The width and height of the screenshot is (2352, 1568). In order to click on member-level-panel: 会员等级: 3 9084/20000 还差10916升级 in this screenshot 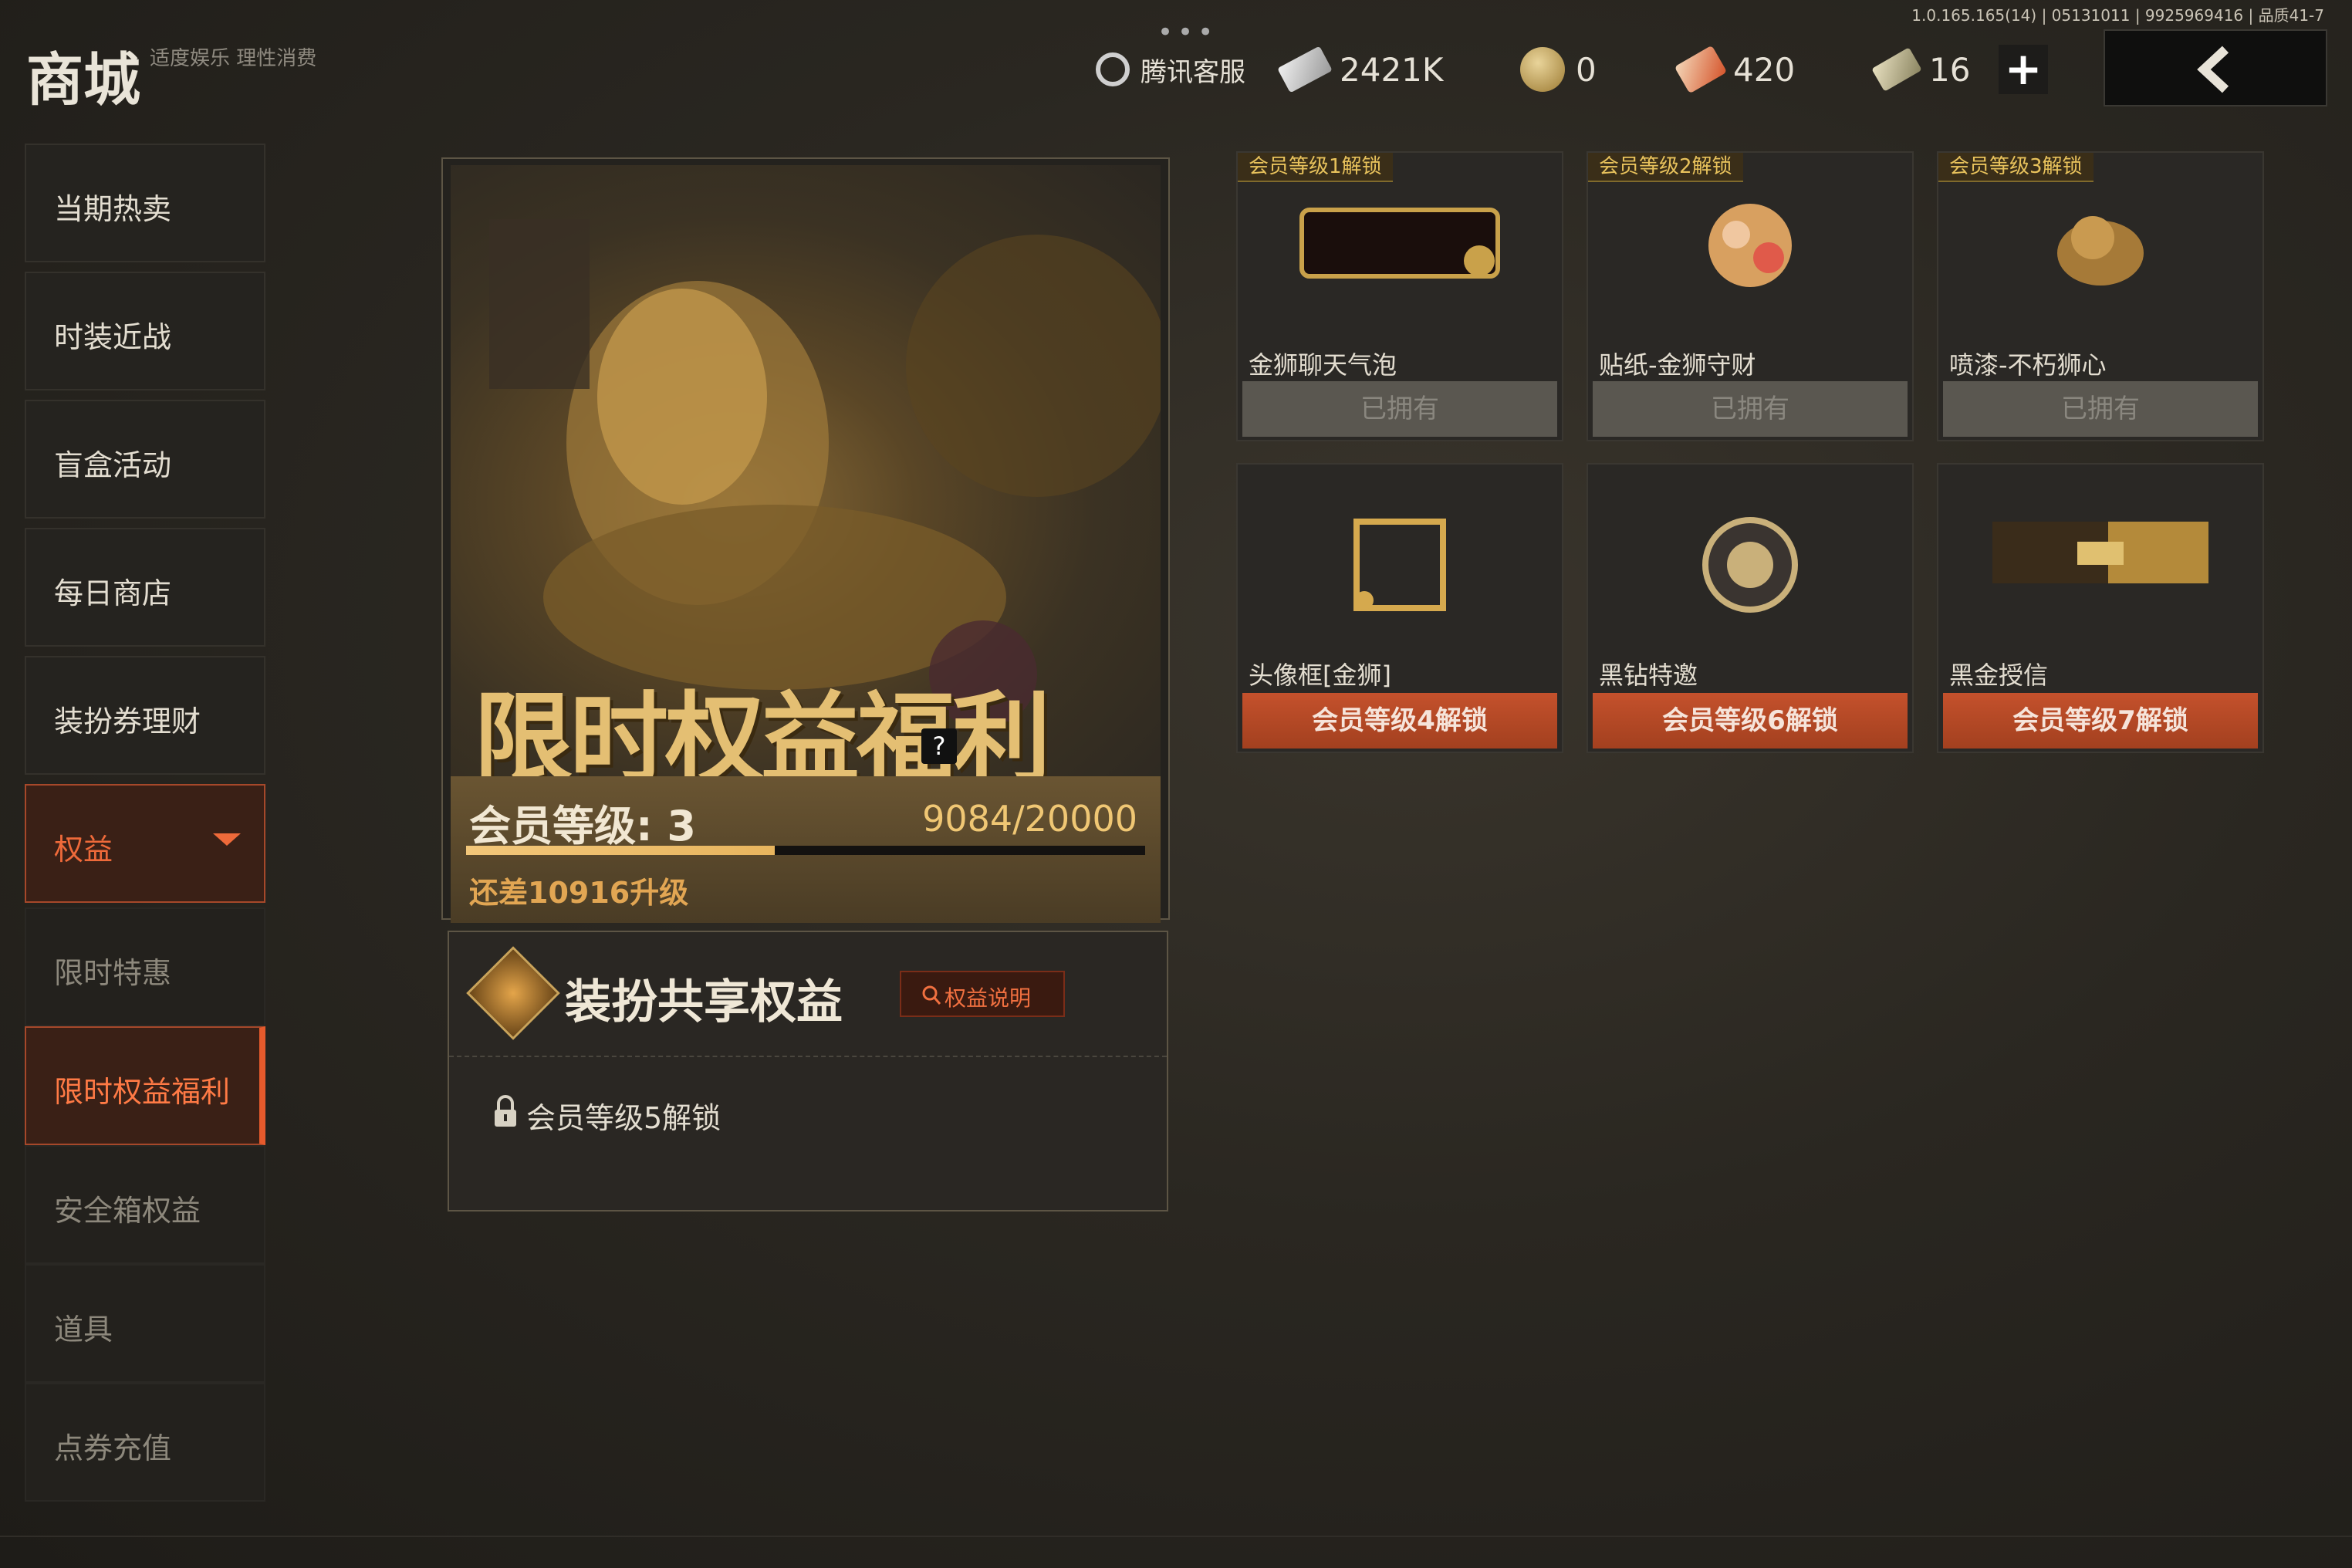, I will do `click(806, 849)`.